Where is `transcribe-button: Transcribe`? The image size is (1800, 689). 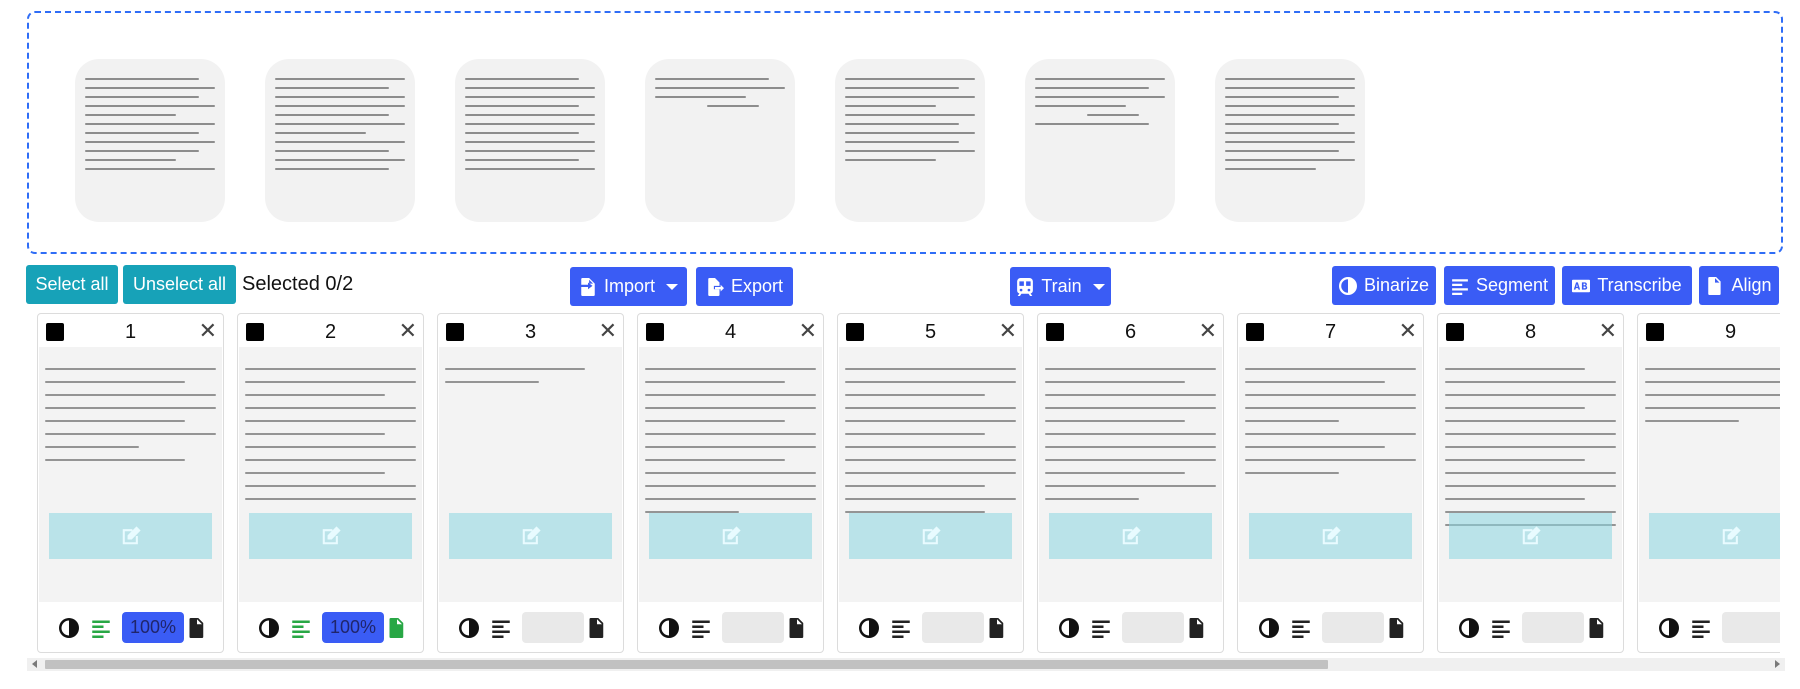 transcribe-button: Transcribe is located at coordinates (1627, 285).